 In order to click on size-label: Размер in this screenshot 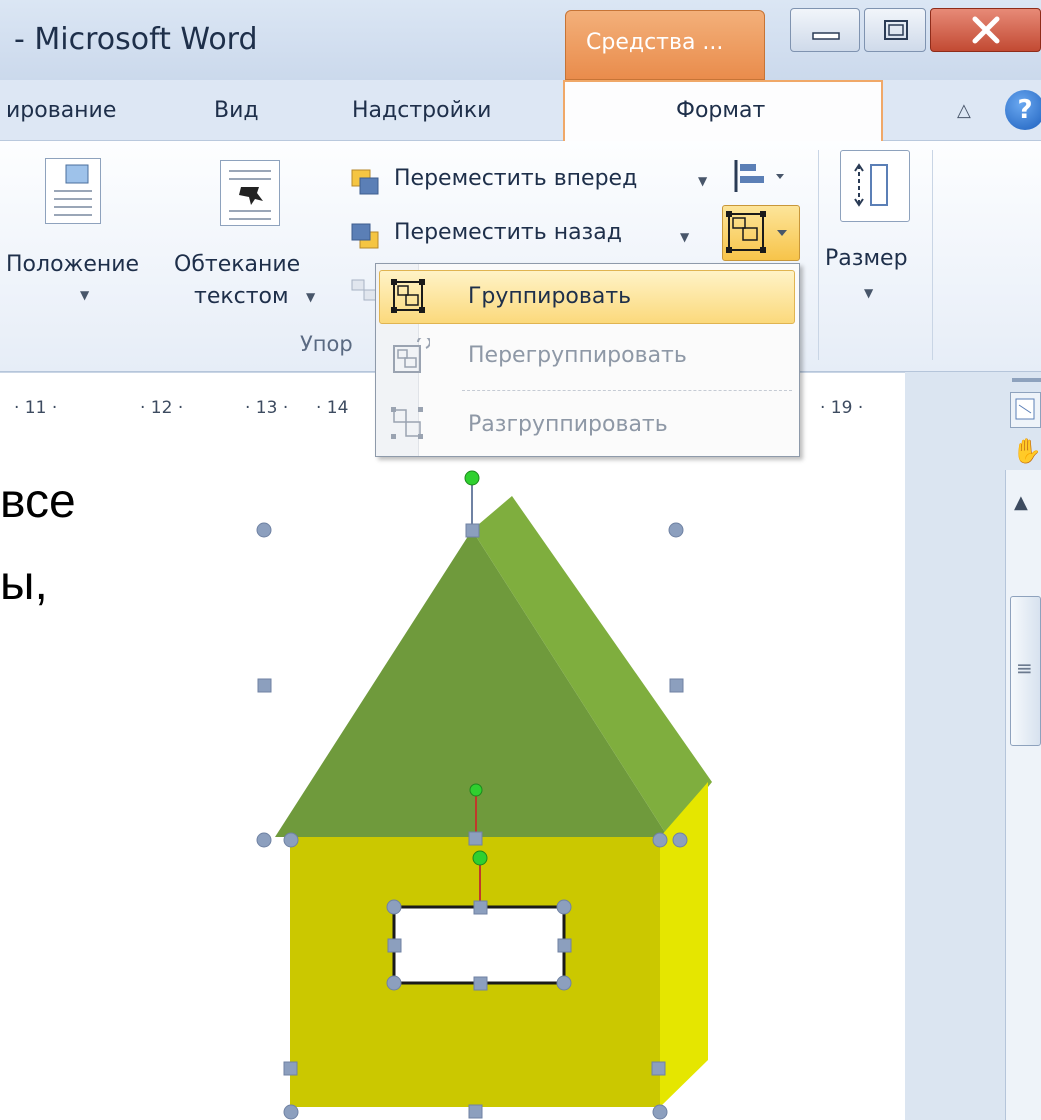, I will do `click(866, 258)`.